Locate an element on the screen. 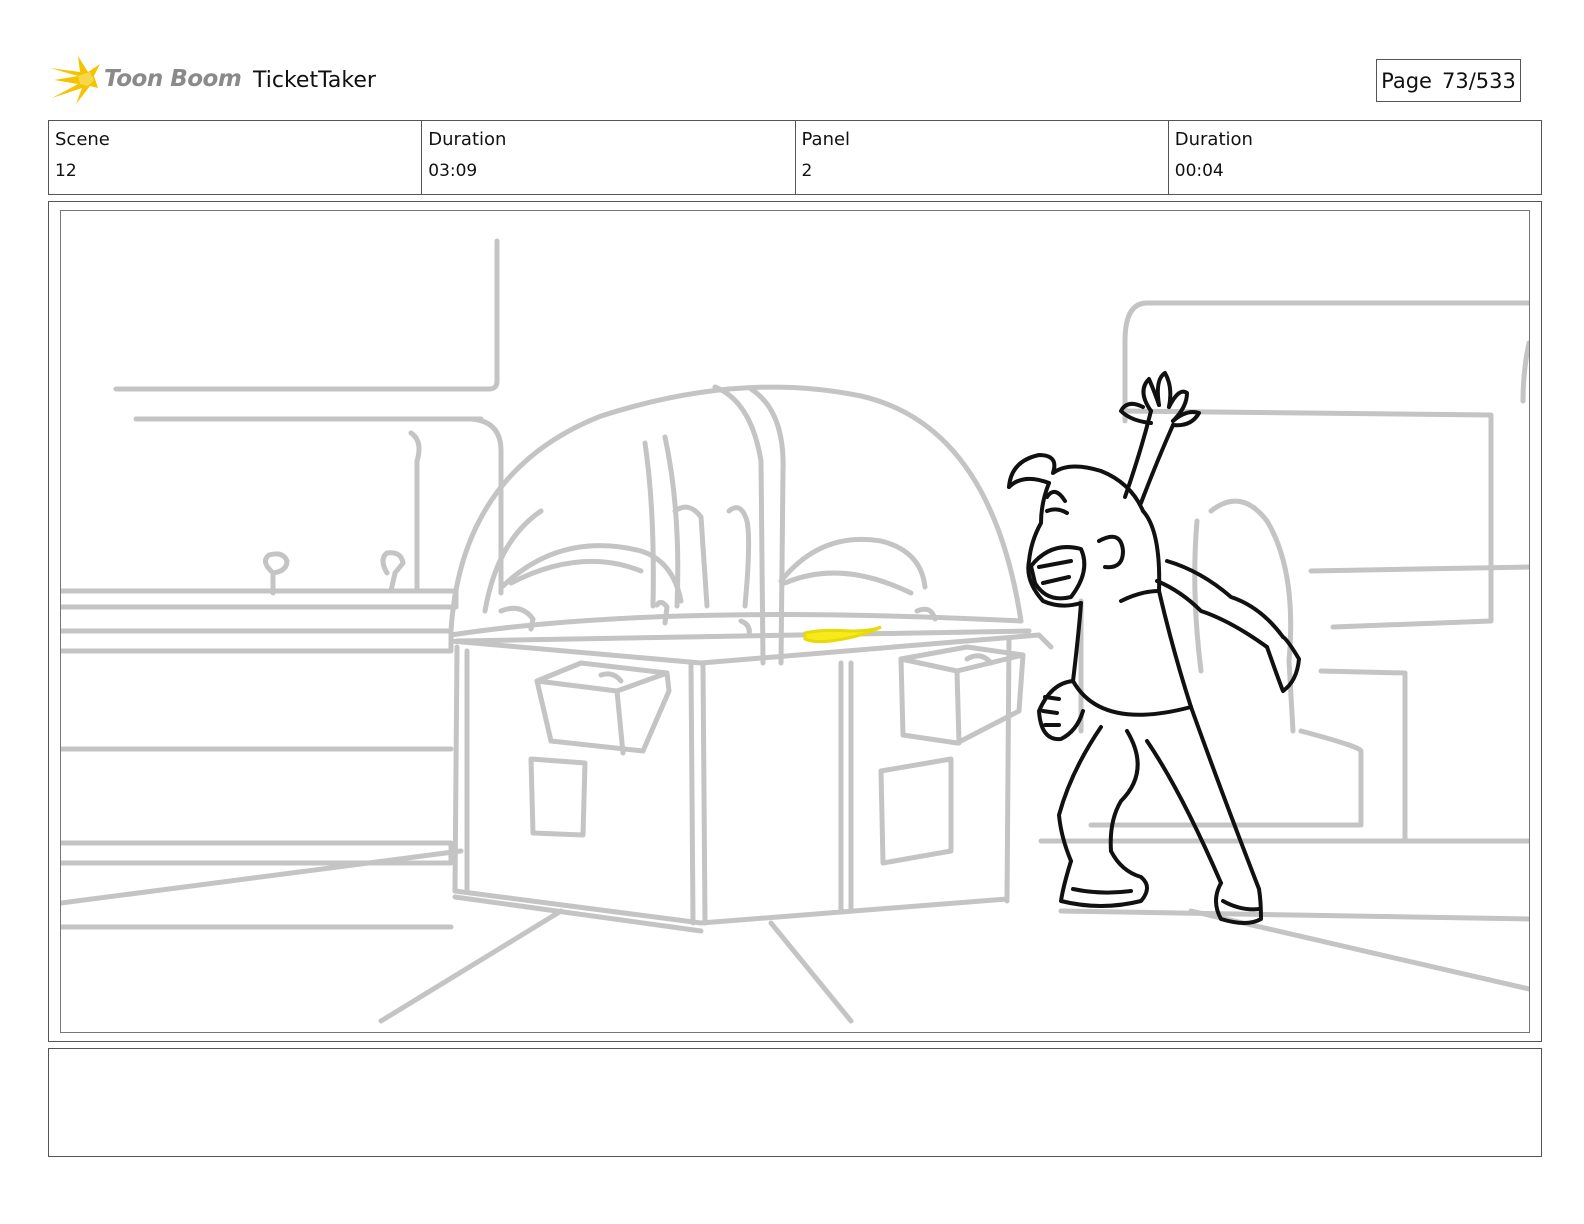 This screenshot has width=1584, height=1224. panel-duration-cell: Duration 00:04 is located at coordinates (1355, 157).